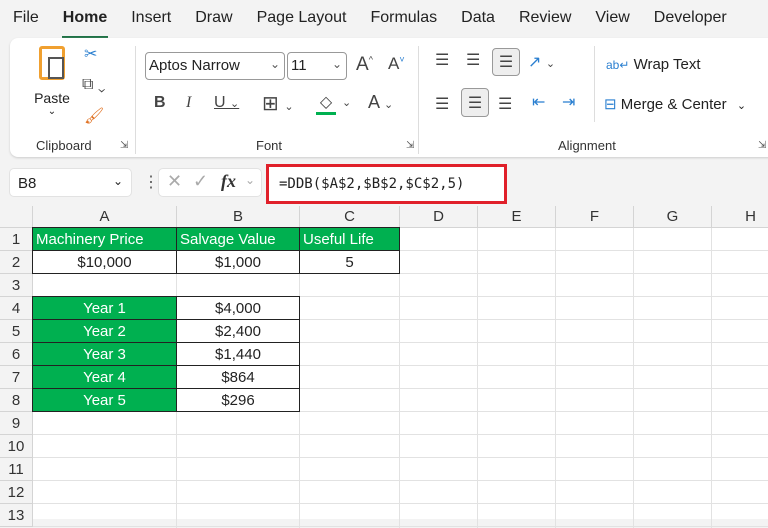  What do you see at coordinates (386, 184) in the screenshot?
I see `formula-input: =DDB($A$2,$B$2,$C$2,5)` at bounding box center [386, 184].